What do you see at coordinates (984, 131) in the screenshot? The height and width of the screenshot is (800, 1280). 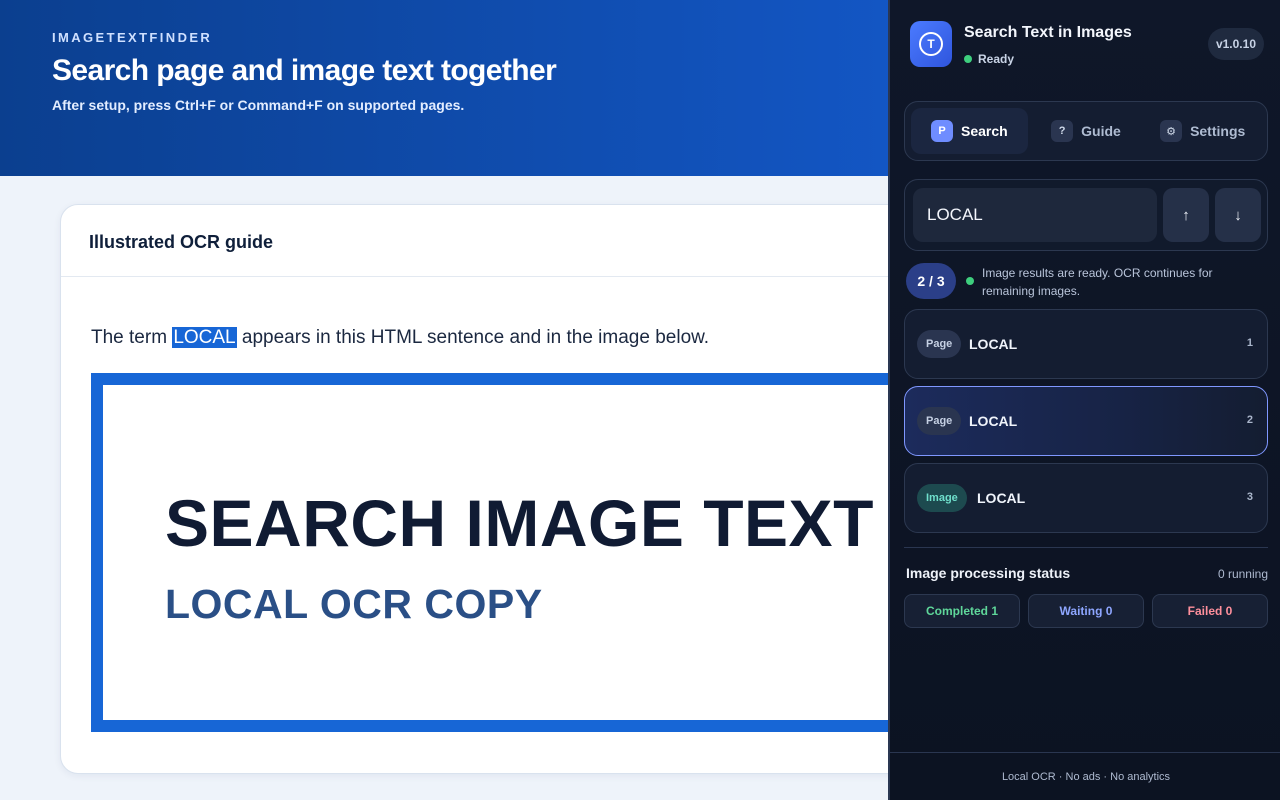 I see `tab-label: Search` at bounding box center [984, 131].